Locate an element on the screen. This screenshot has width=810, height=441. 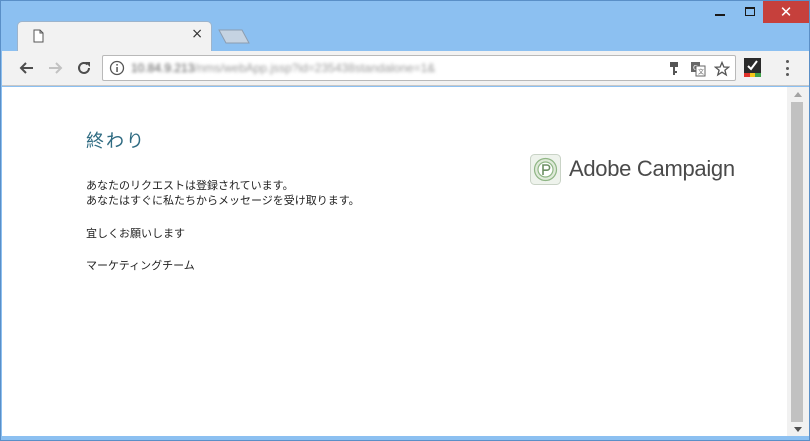
caret-down-icon is located at coordinates (798, 429).